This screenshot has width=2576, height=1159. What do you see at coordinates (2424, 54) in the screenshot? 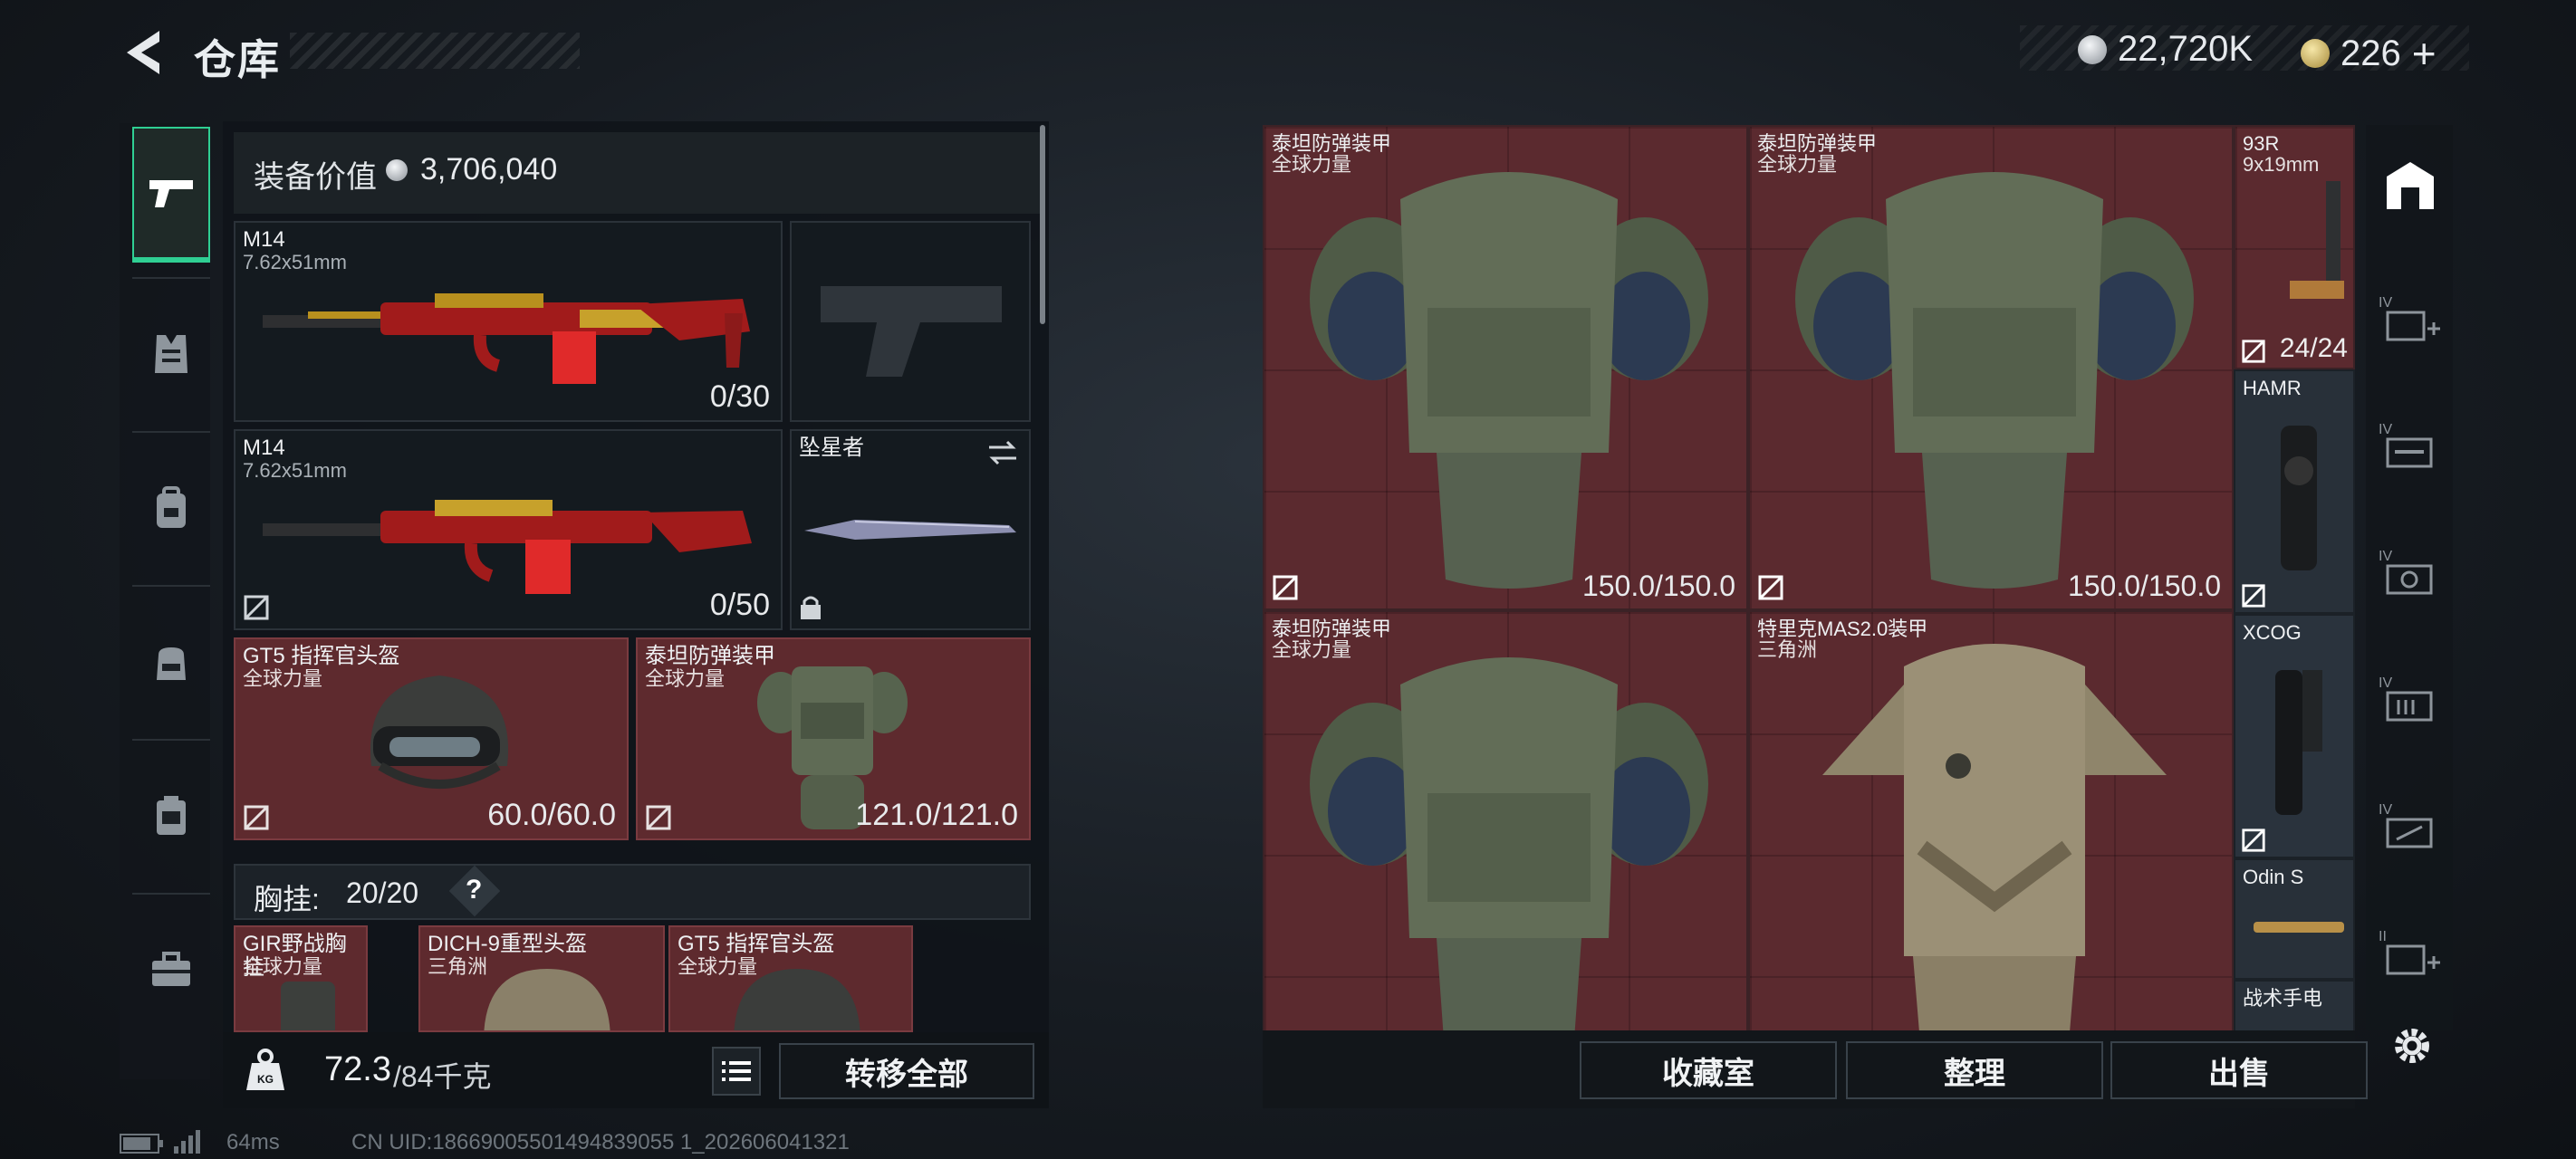
I see `add-currency-button: +` at bounding box center [2424, 54].